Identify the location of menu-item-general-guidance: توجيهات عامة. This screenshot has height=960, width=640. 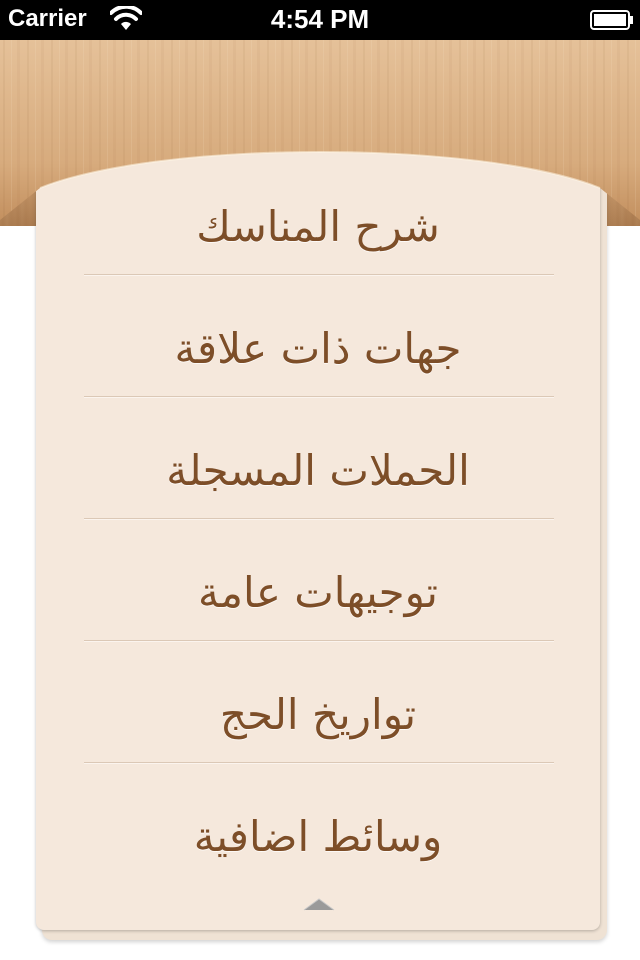
(318, 592).